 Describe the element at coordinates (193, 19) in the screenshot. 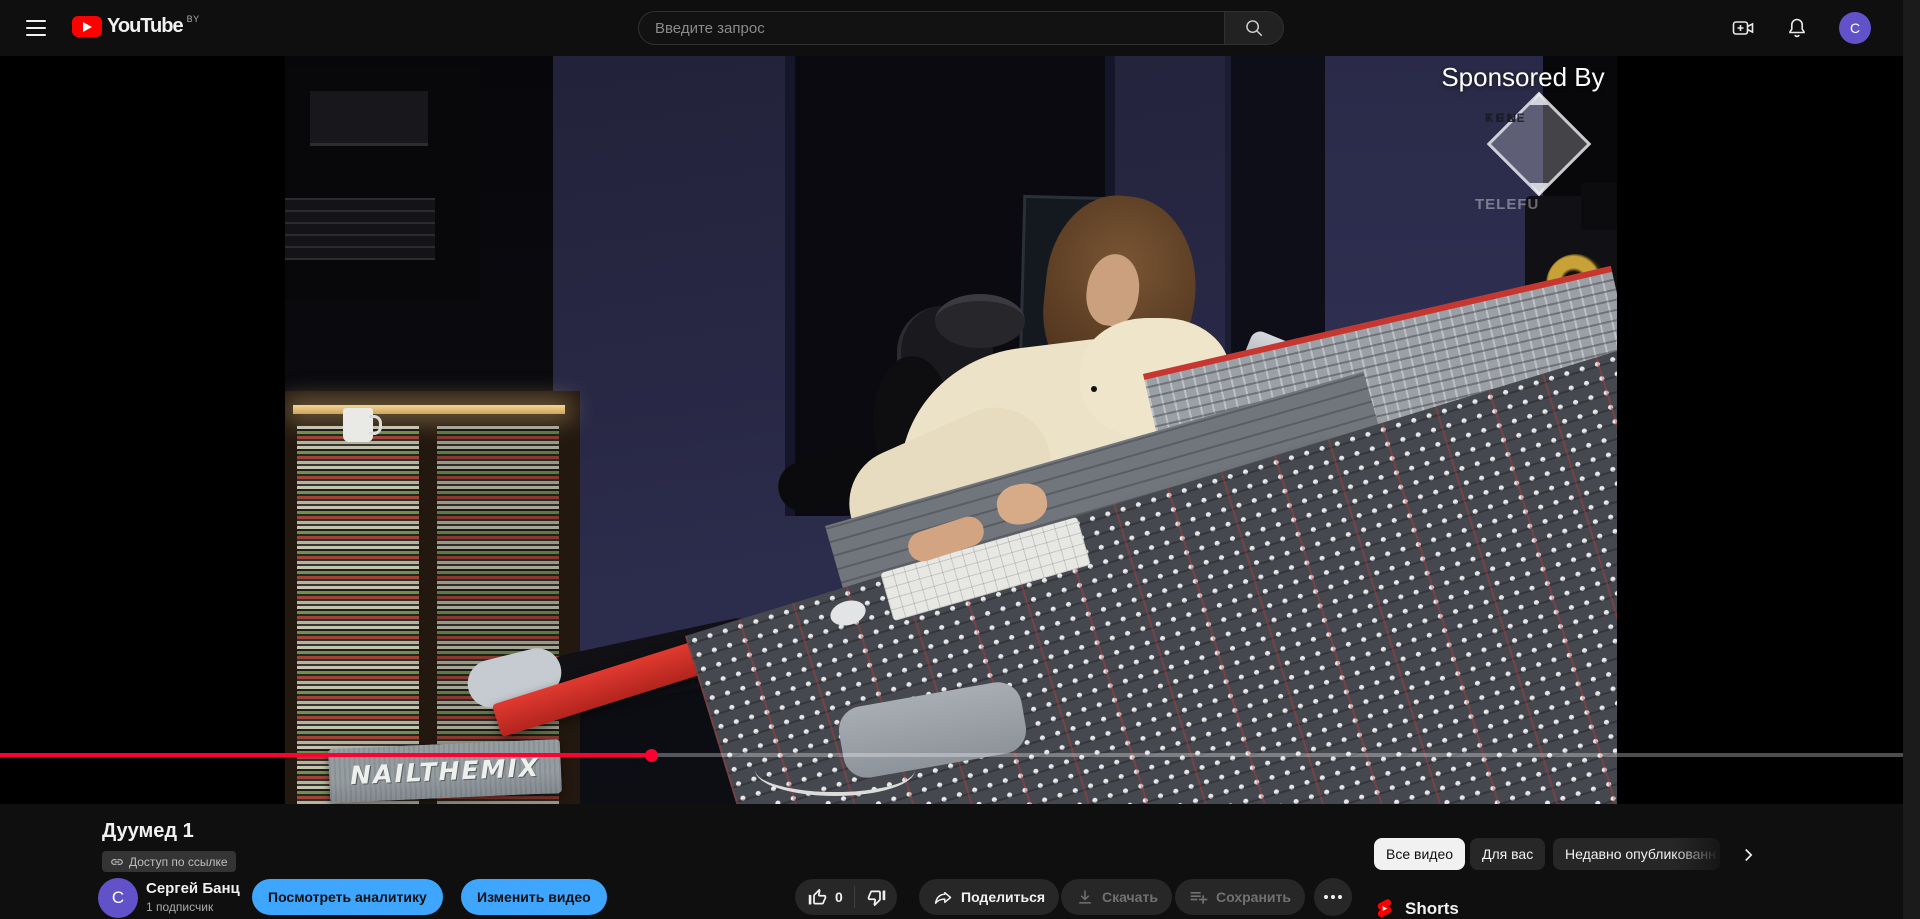

I see `region-code: BY` at that location.